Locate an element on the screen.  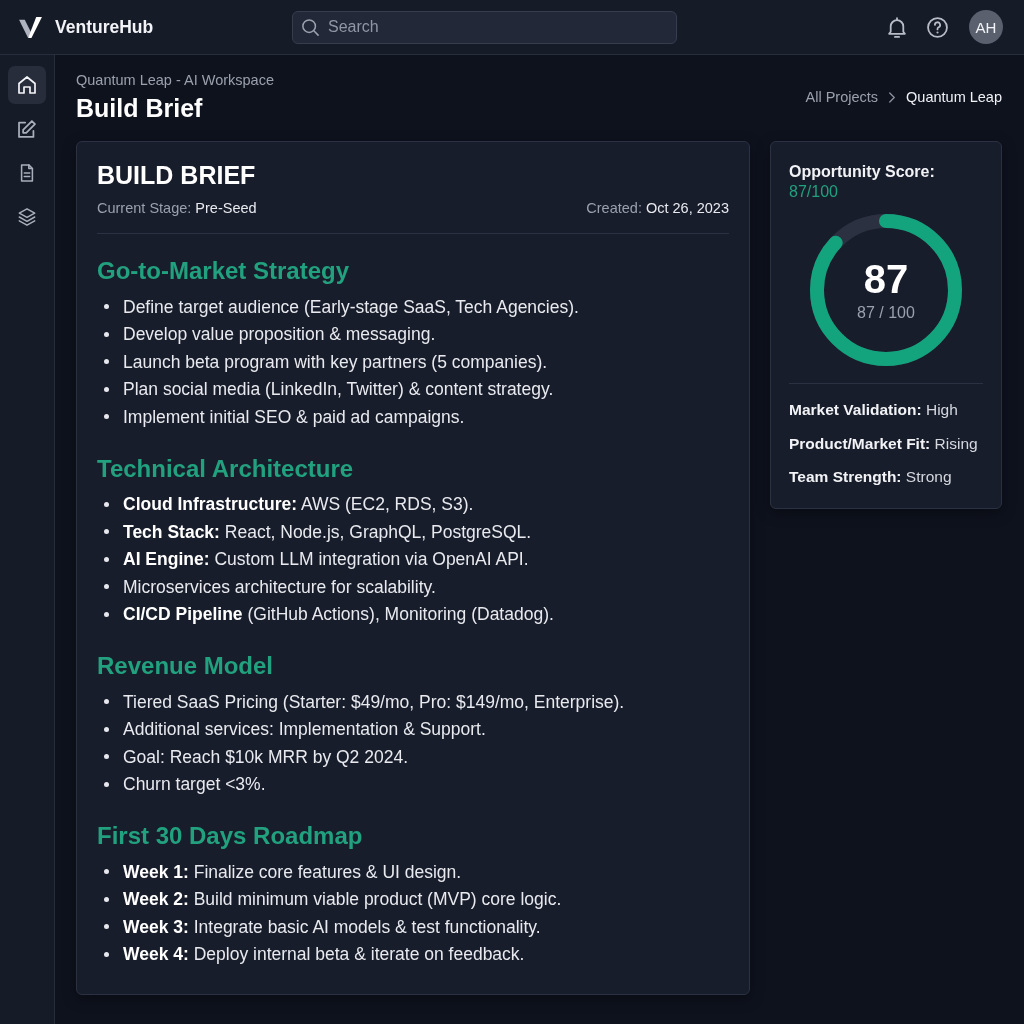
bullet-text: Week 2: Build minimum viable product (MVP) core logic. is located at coordinates (342, 899).